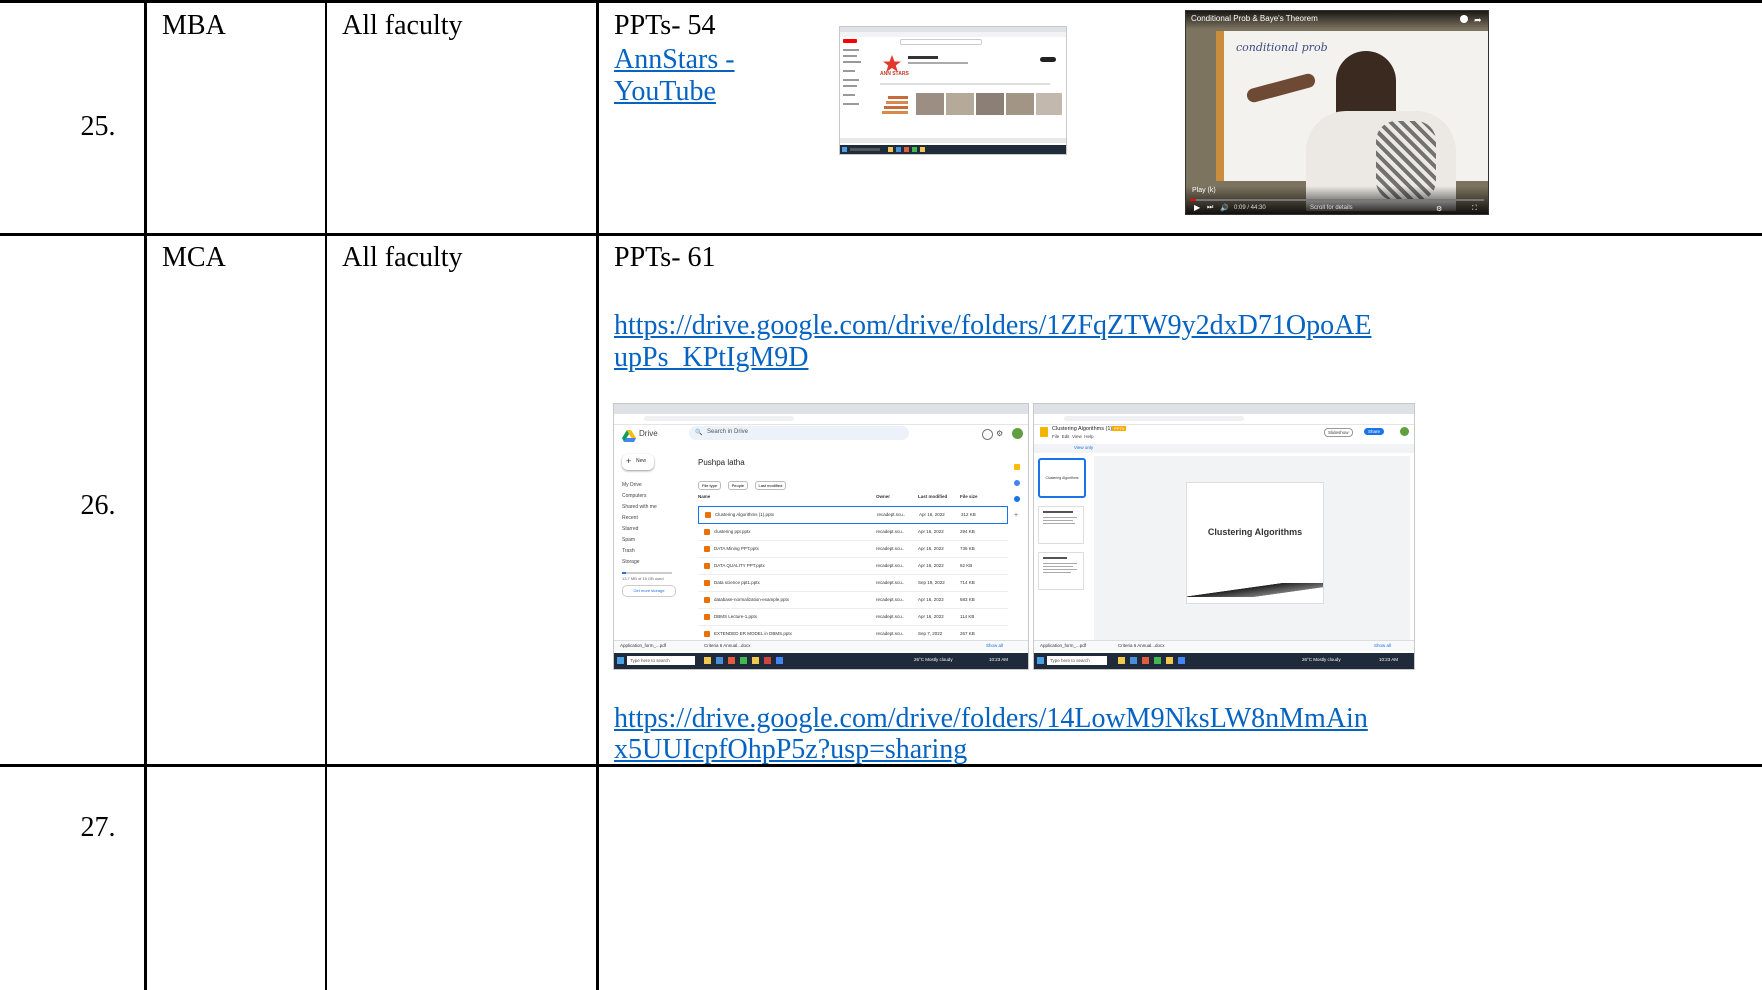  I want to click on drive-link-2-line2: x5UUIcpfOhpP5z?usp=sharing, so click(790, 750).